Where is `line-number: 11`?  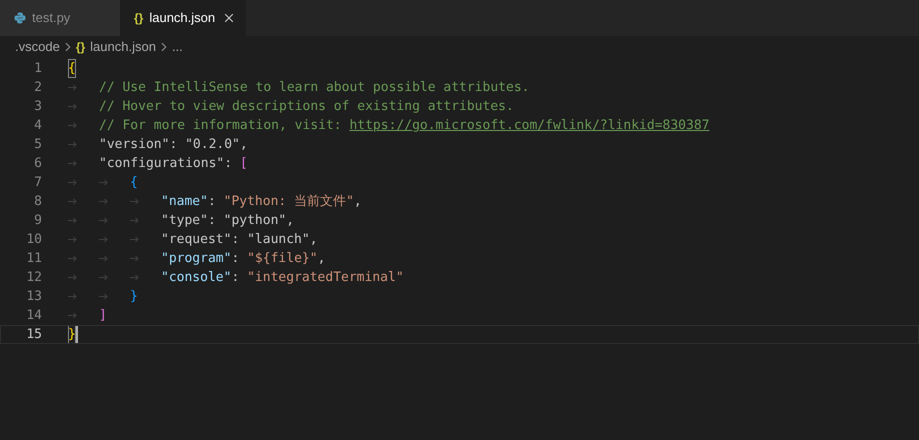
line-number: 11 is located at coordinates (33, 259).